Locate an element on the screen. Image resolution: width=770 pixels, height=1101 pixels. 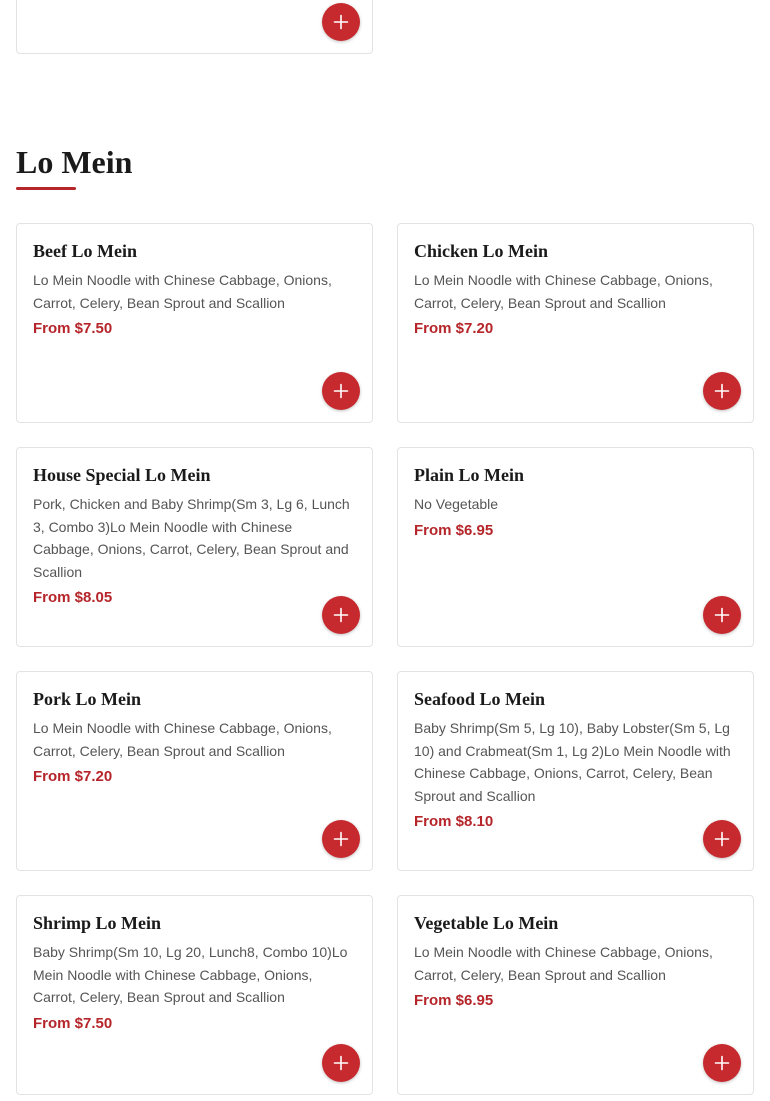
menu-item-description: No Vegetable is located at coordinates (456, 504).